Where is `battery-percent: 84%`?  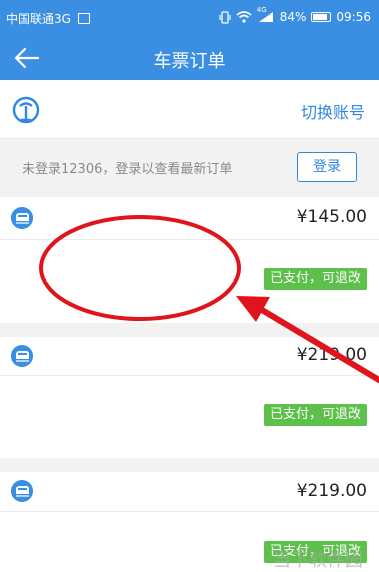 battery-percent: 84% is located at coordinates (293, 17).